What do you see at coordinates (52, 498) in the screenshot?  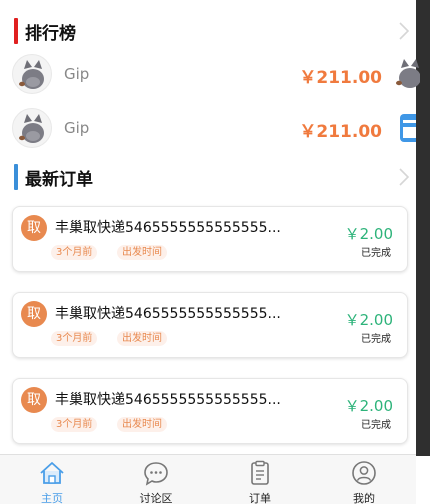 I see `tab-home-label: 主页` at bounding box center [52, 498].